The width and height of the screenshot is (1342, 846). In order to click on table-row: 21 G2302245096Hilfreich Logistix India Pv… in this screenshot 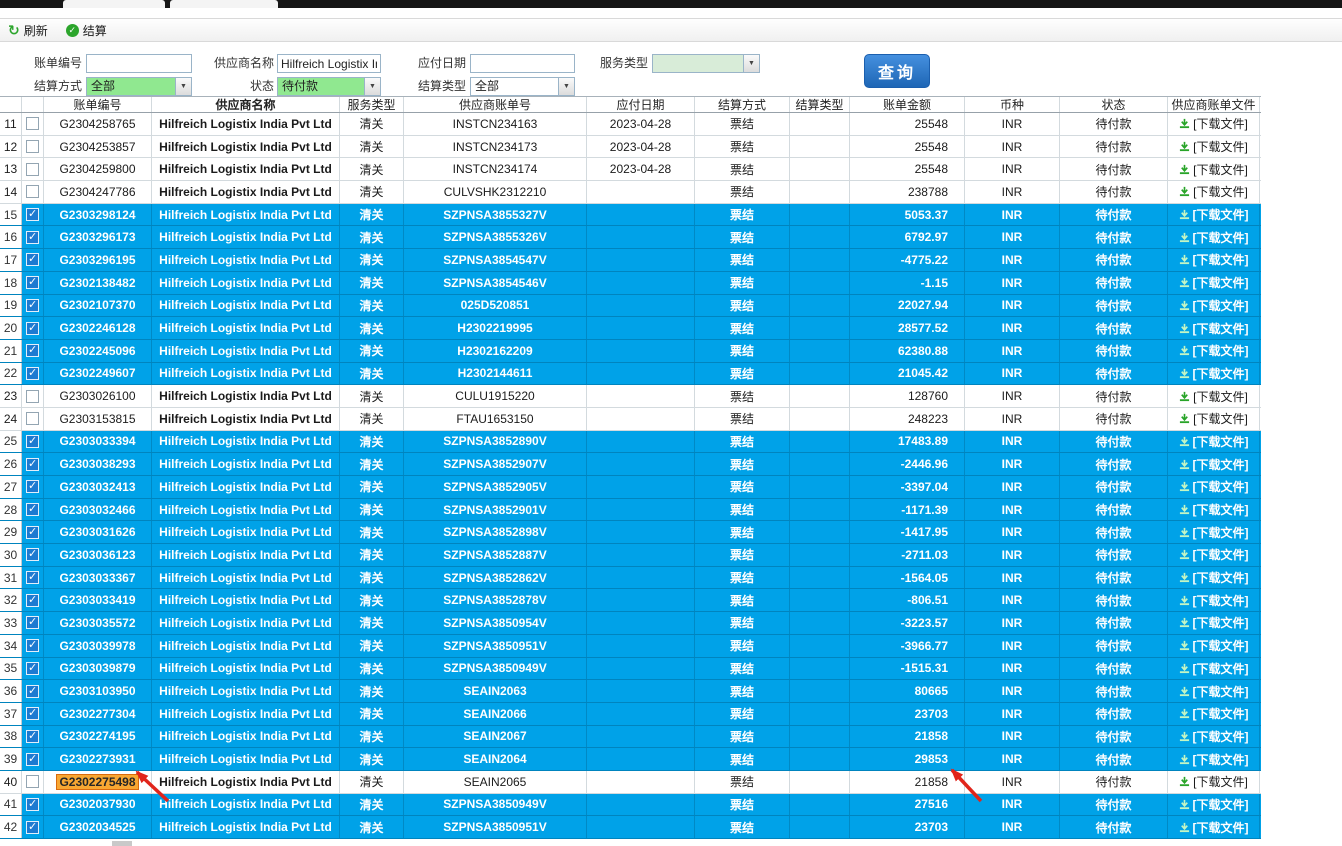, I will do `click(630, 351)`.